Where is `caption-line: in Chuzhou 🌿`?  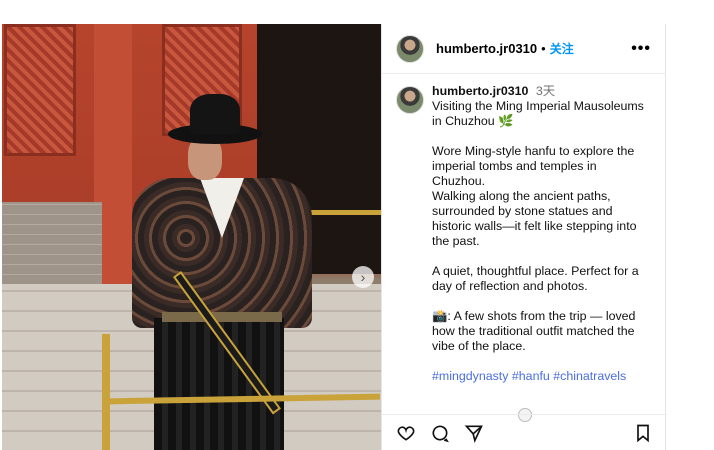 caption-line: in Chuzhou 🌿 is located at coordinates (473, 121).